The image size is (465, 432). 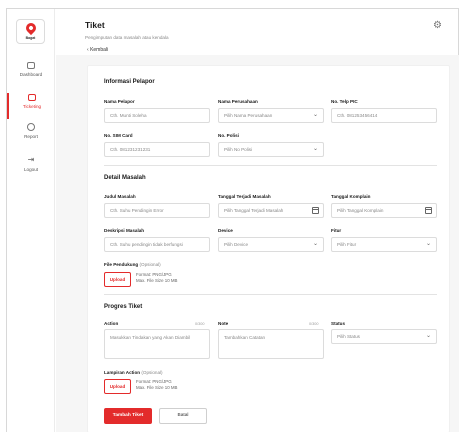 What do you see at coordinates (31, 159) in the screenshot?
I see `logout-icon: ⇥` at bounding box center [31, 159].